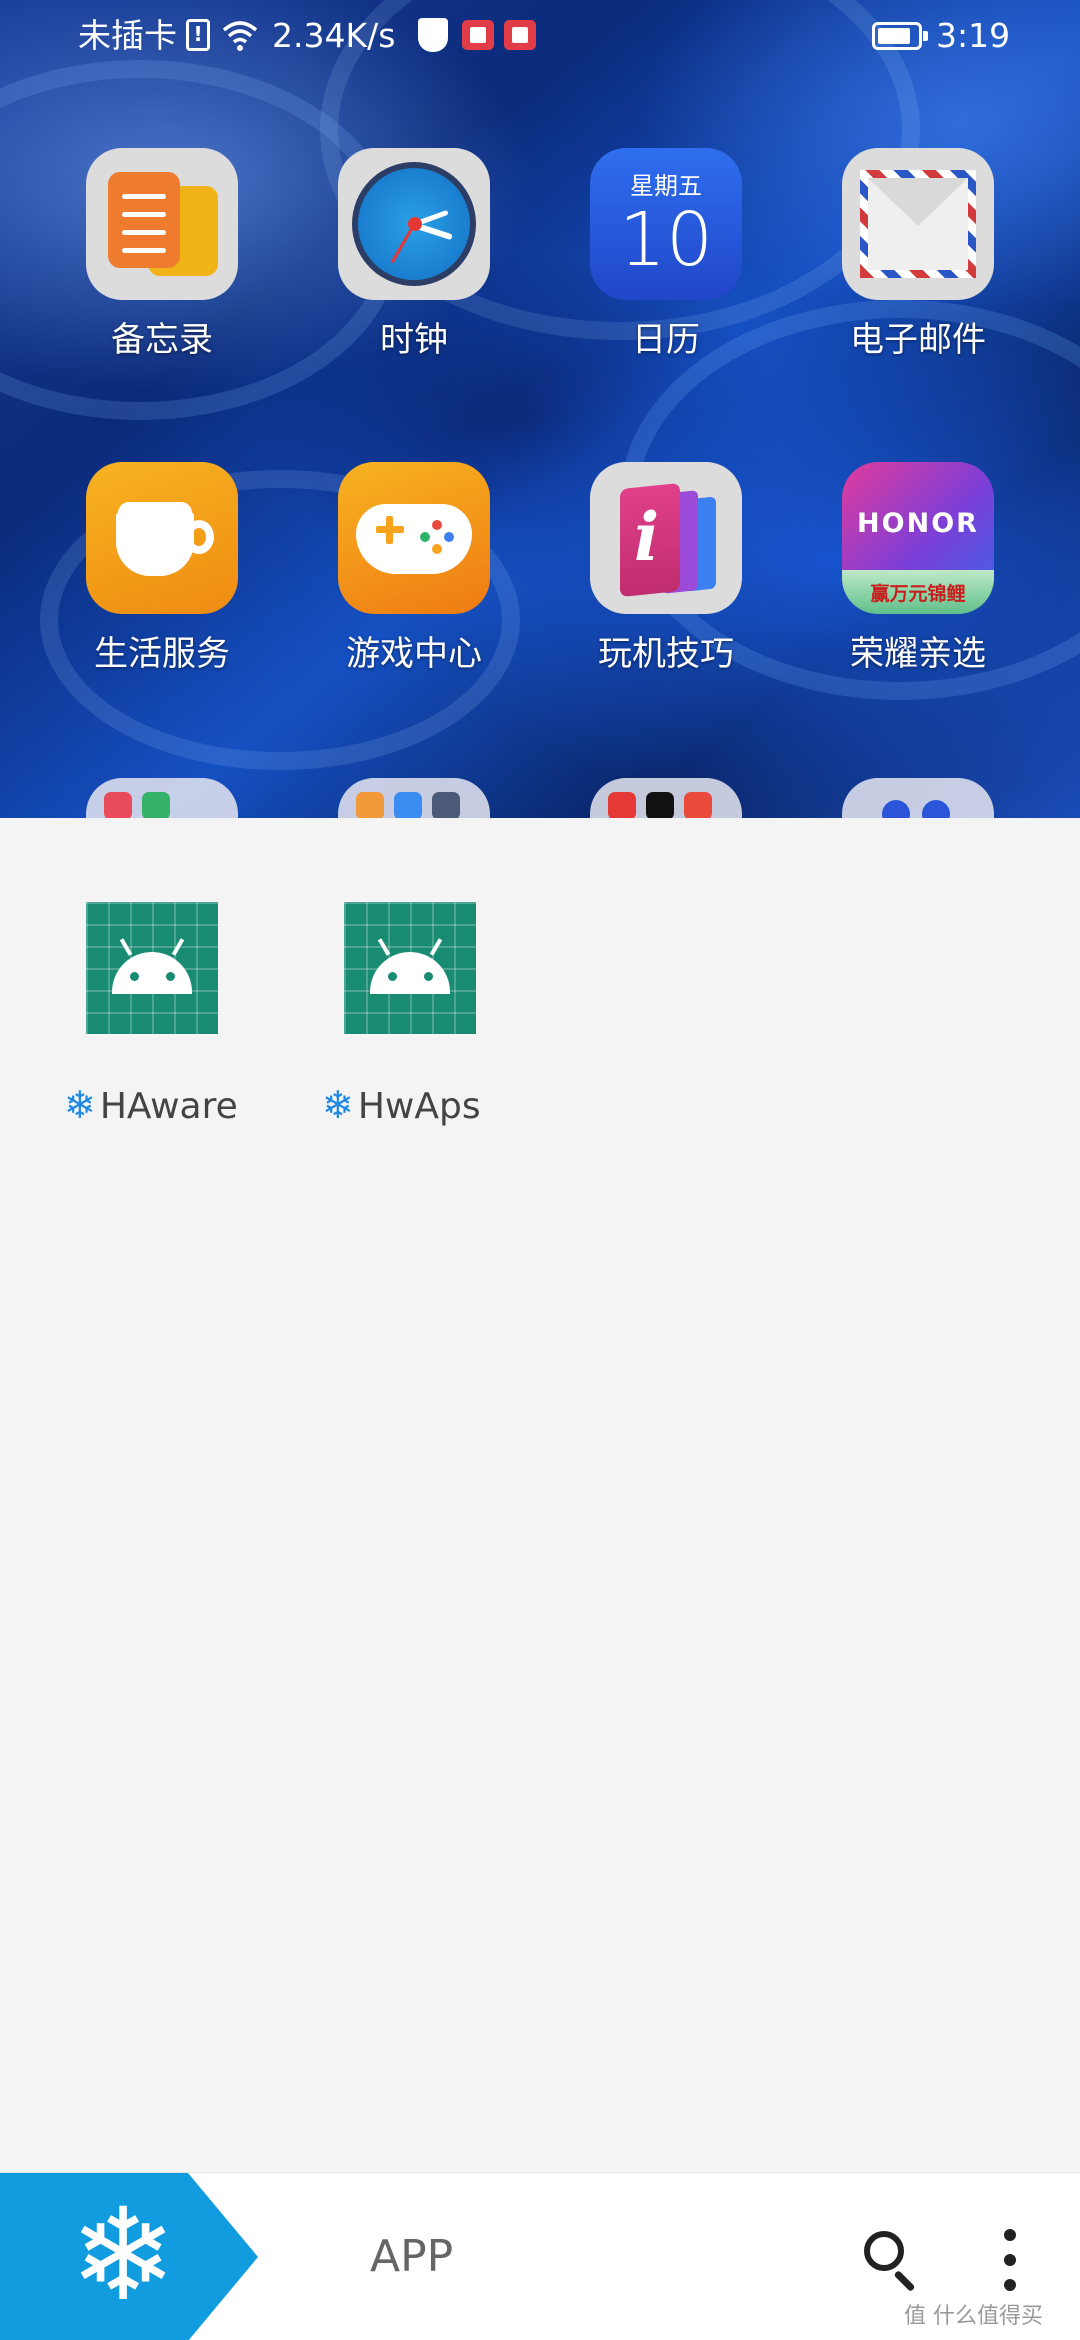  I want to click on app-logo-tab: ❄, so click(129, 2256).